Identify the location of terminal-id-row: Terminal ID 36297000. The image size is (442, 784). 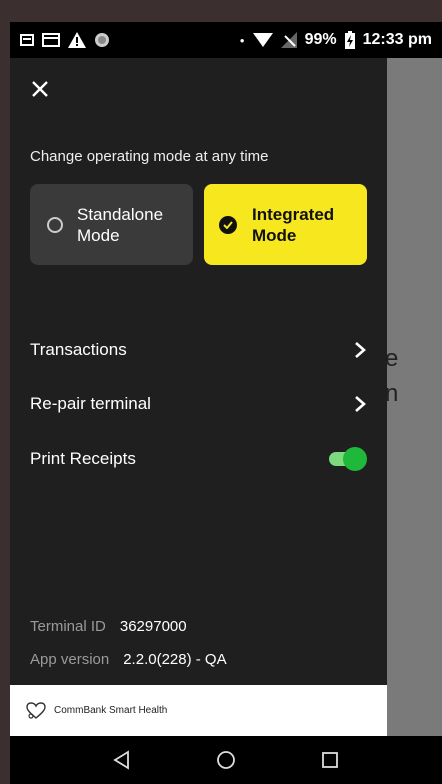
(108, 626).